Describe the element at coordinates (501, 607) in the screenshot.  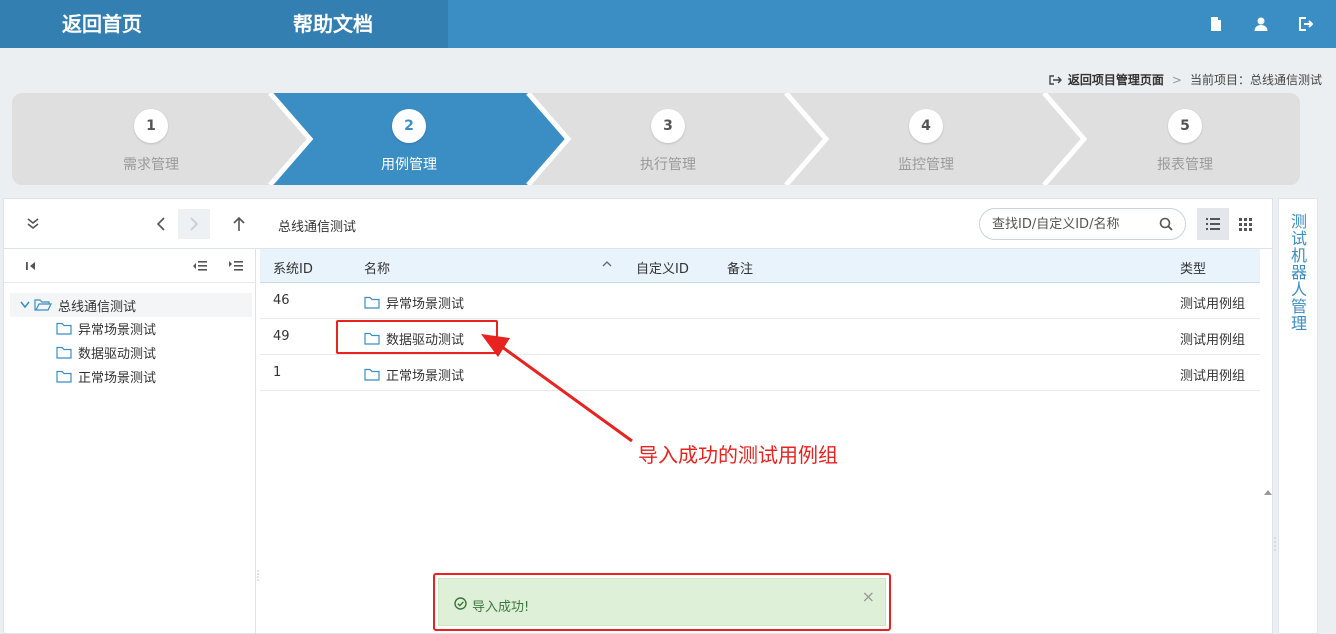
I see `toast-message: 导入成功!` at that location.